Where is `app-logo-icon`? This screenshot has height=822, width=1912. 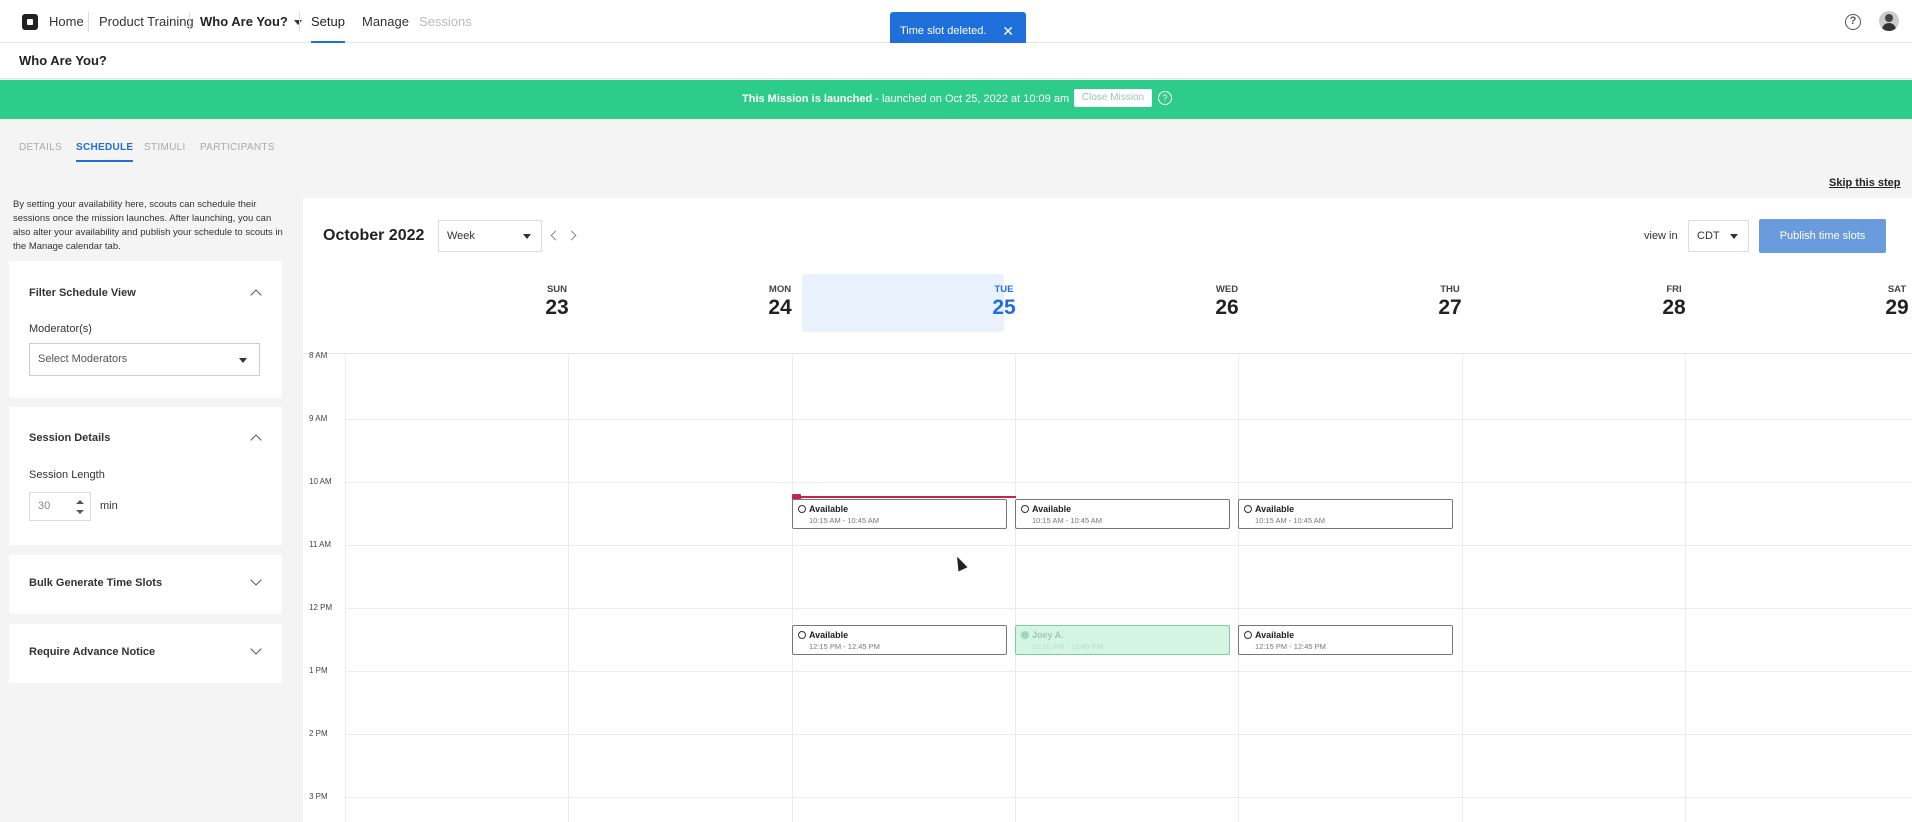
app-logo-icon is located at coordinates (30, 22).